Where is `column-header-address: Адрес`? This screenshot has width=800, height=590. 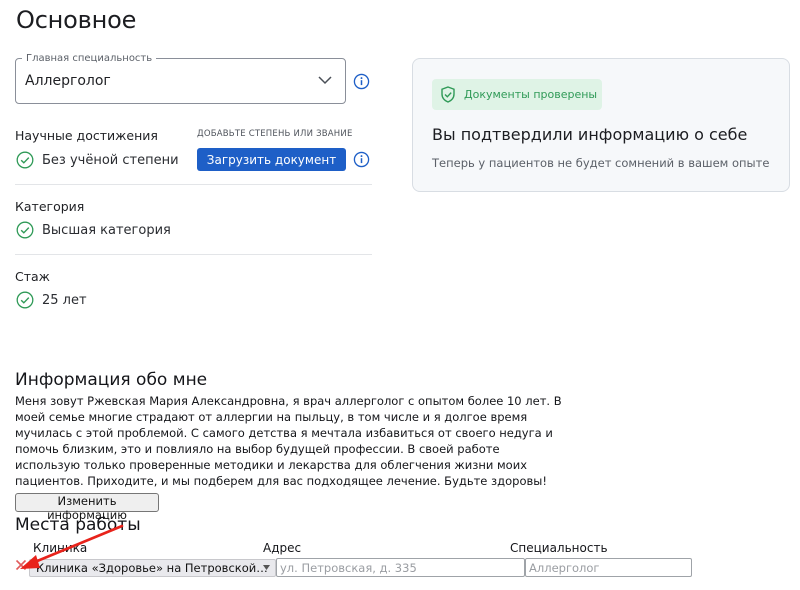
column-header-address: Адрес is located at coordinates (282, 548).